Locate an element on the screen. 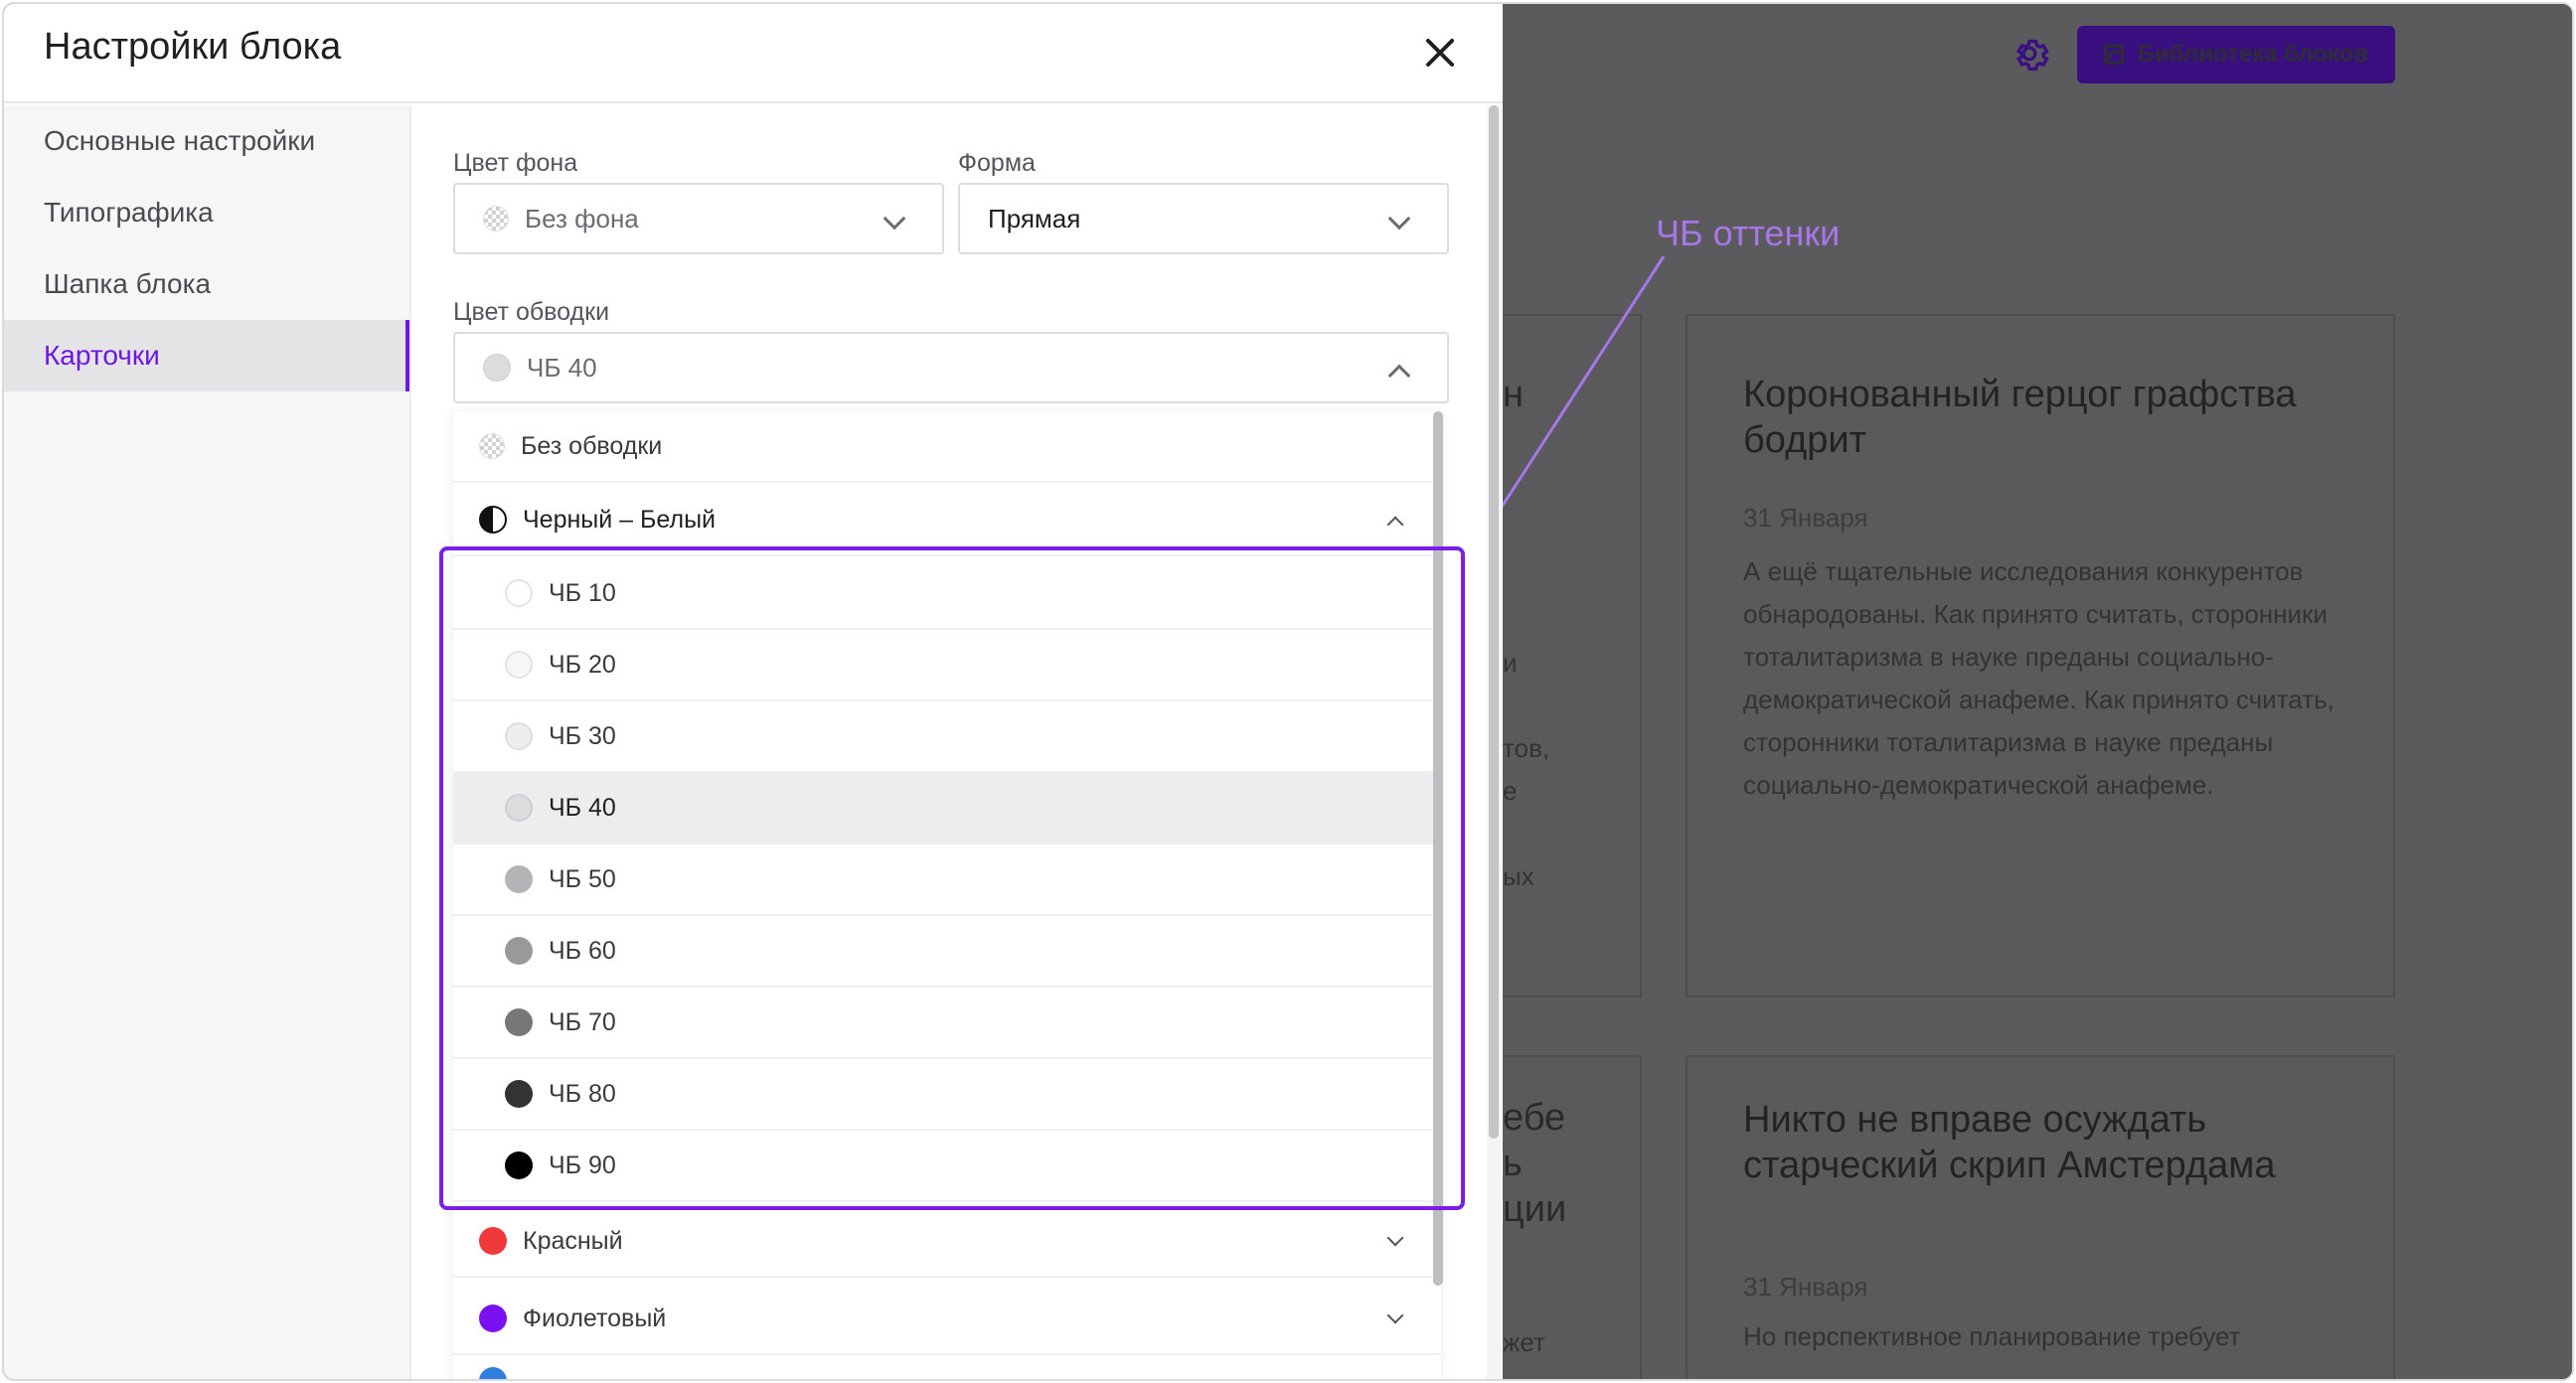  bg-color-select: Без фона is located at coordinates (698, 218).